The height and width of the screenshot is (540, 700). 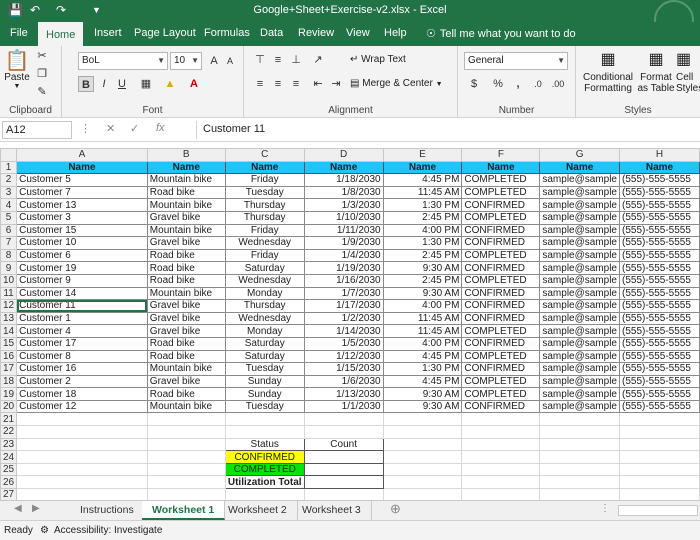 What do you see at coordinates (9, 482) in the screenshot?
I see `row-header: 26` at bounding box center [9, 482].